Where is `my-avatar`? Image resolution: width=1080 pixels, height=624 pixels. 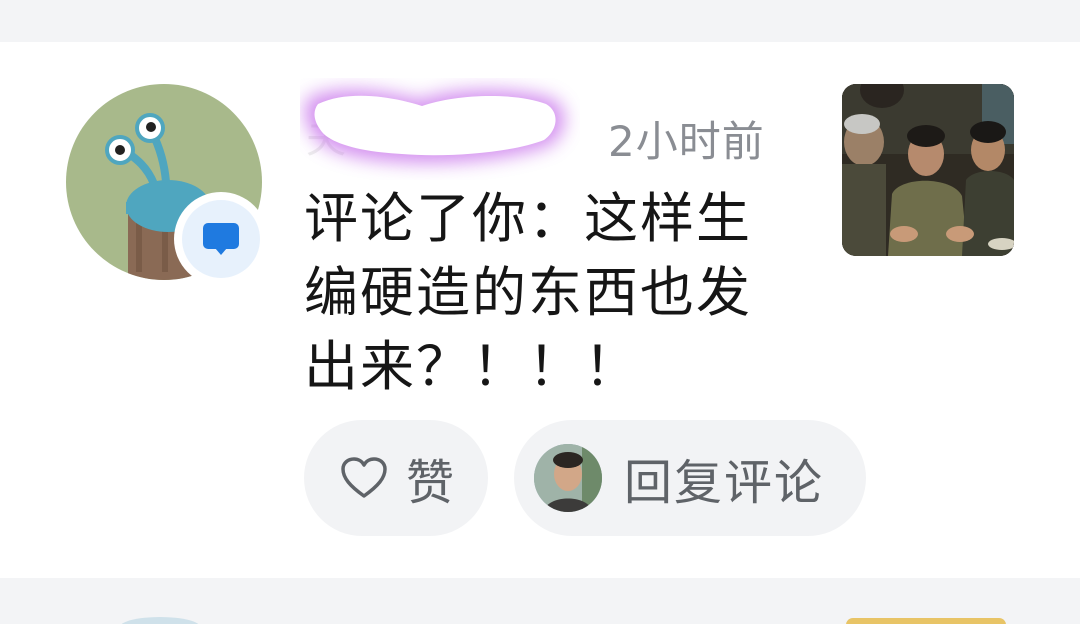
my-avatar is located at coordinates (568, 478).